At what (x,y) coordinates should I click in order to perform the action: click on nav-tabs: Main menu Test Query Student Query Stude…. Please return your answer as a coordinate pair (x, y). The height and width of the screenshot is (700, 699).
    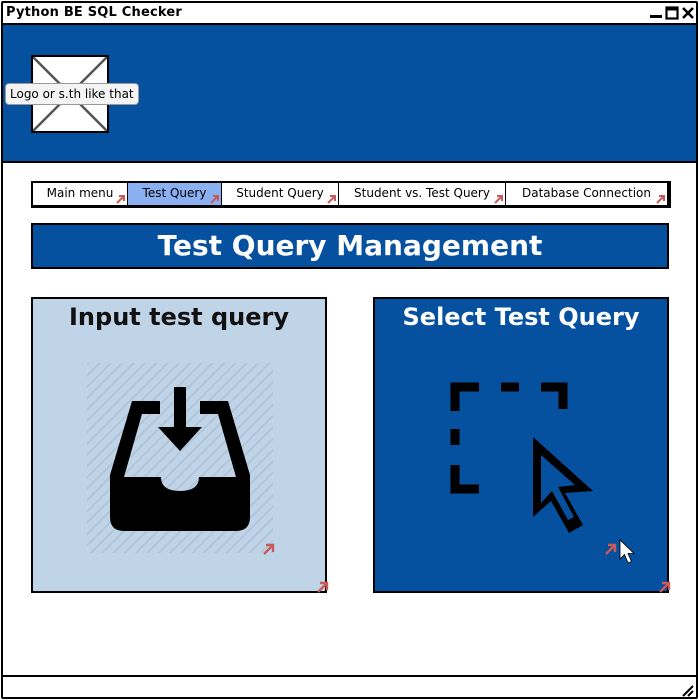
    Looking at the image, I should click on (351, 194).